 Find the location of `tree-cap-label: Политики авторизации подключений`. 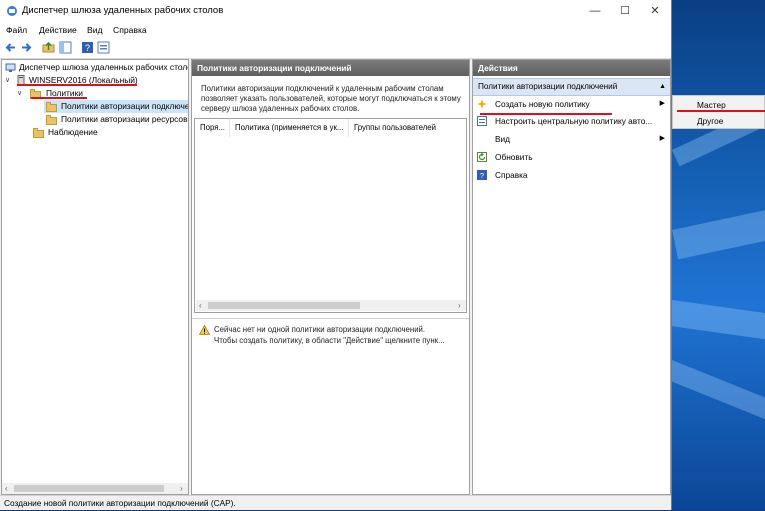

tree-cap-label: Политики авторизации подключений is located at coordinates (125, 106).